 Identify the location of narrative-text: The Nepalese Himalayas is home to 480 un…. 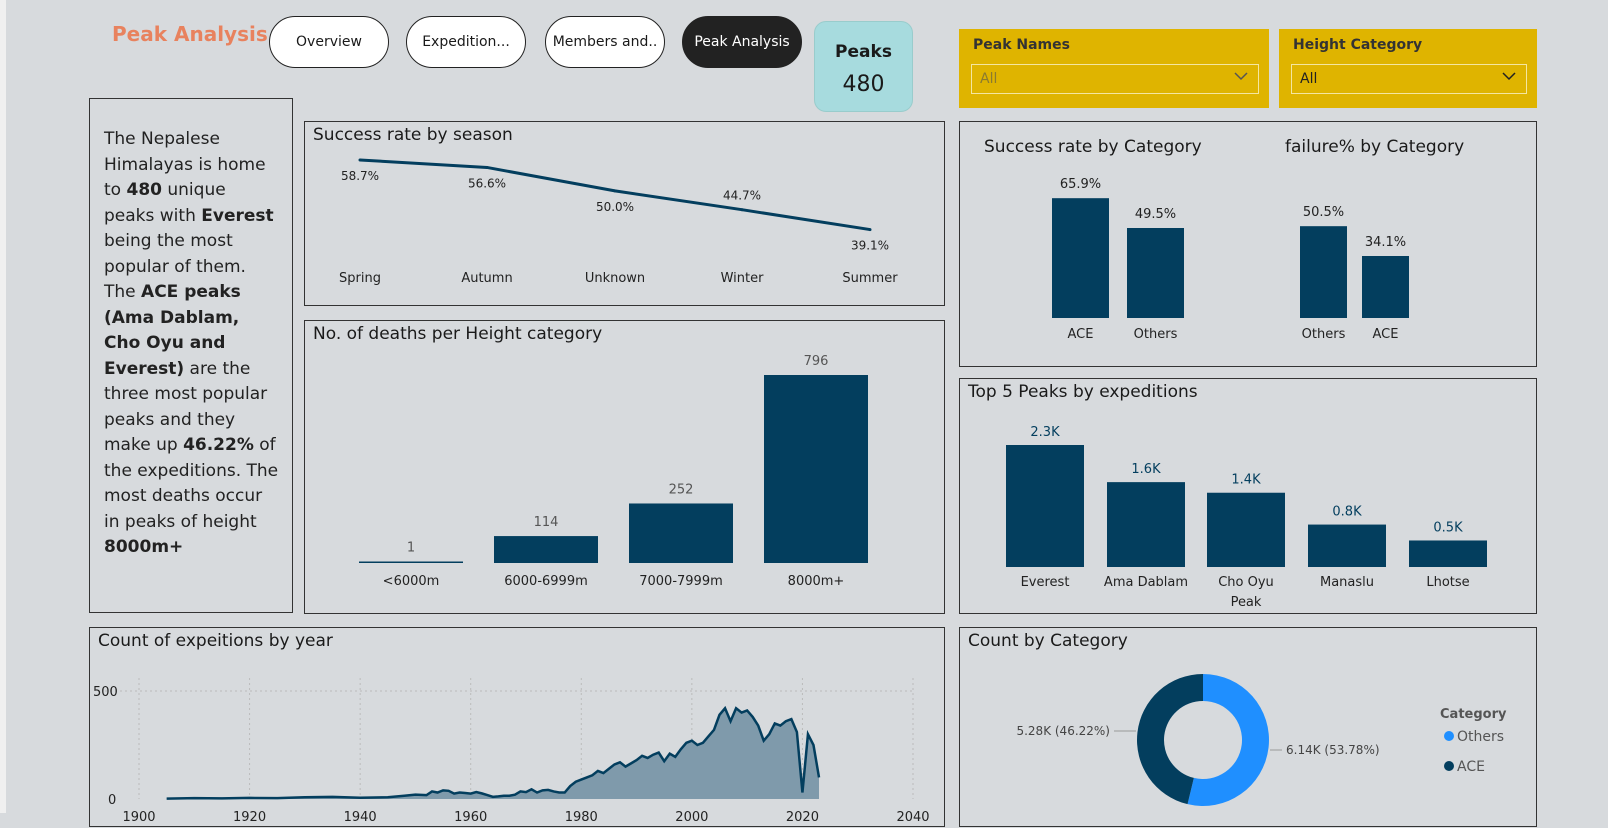
(191, 344).